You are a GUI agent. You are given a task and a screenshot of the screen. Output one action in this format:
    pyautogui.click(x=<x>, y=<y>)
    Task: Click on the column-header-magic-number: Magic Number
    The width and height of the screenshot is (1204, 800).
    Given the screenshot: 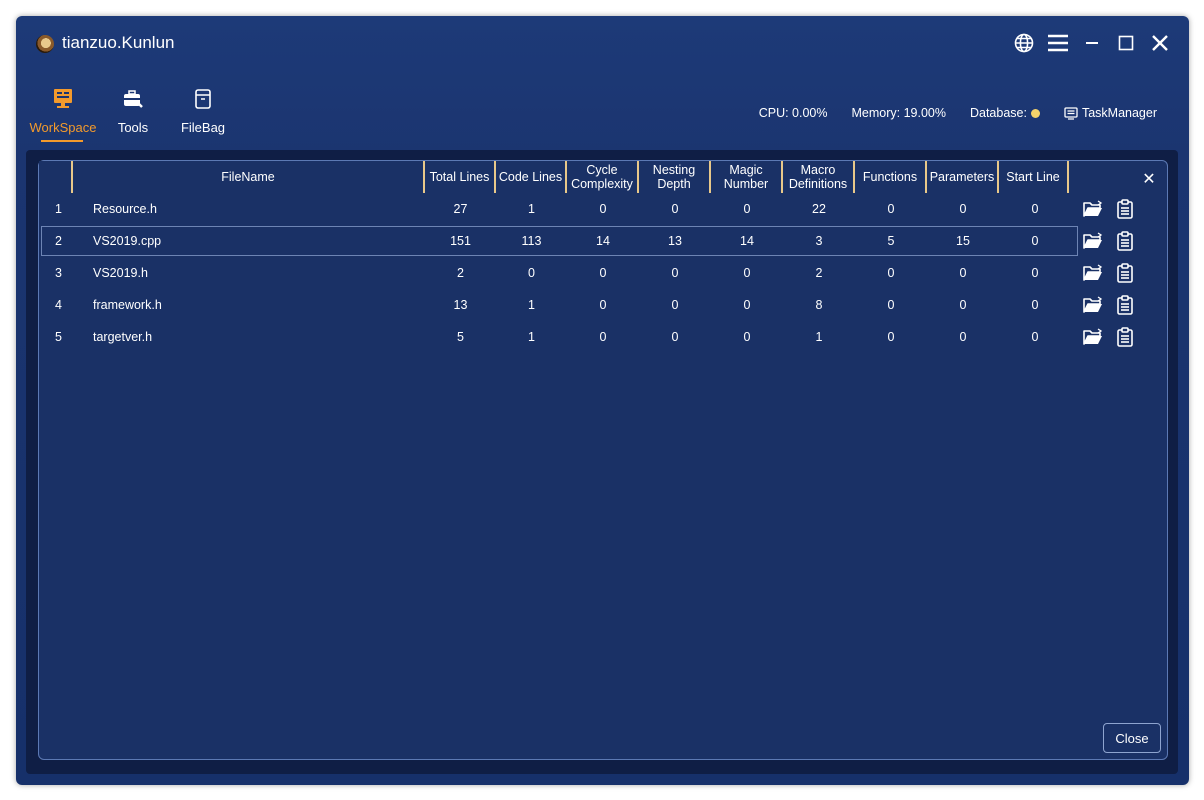 What is the action you would take?
    pyautogui.click(x=745, y=177)
    